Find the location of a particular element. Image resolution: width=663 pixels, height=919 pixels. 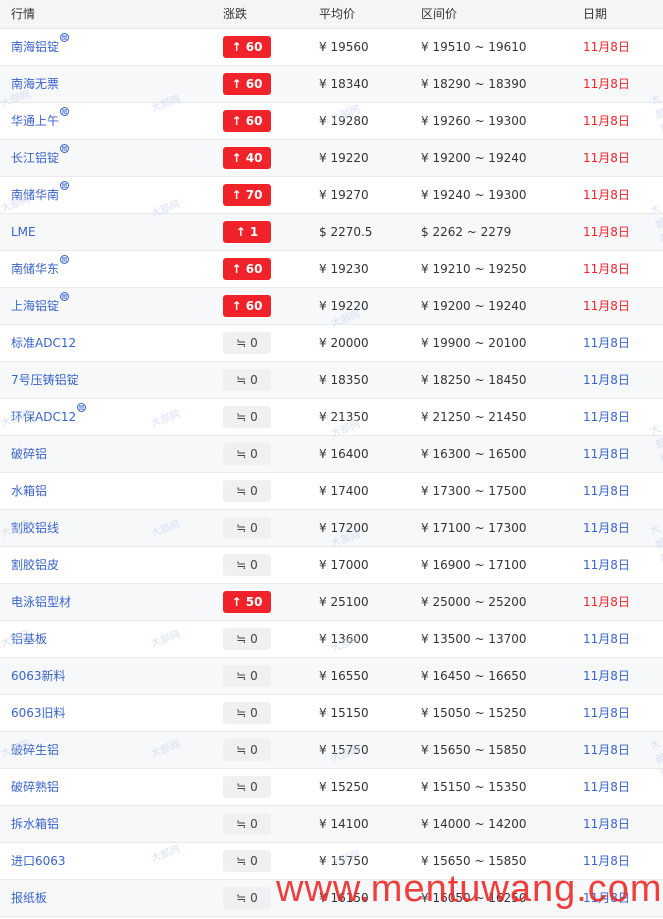

table-row: LME ↑ 1 $ 2270.5 $ 2262 ~ 2279 11月8日 is located at coordinates (331, 232).